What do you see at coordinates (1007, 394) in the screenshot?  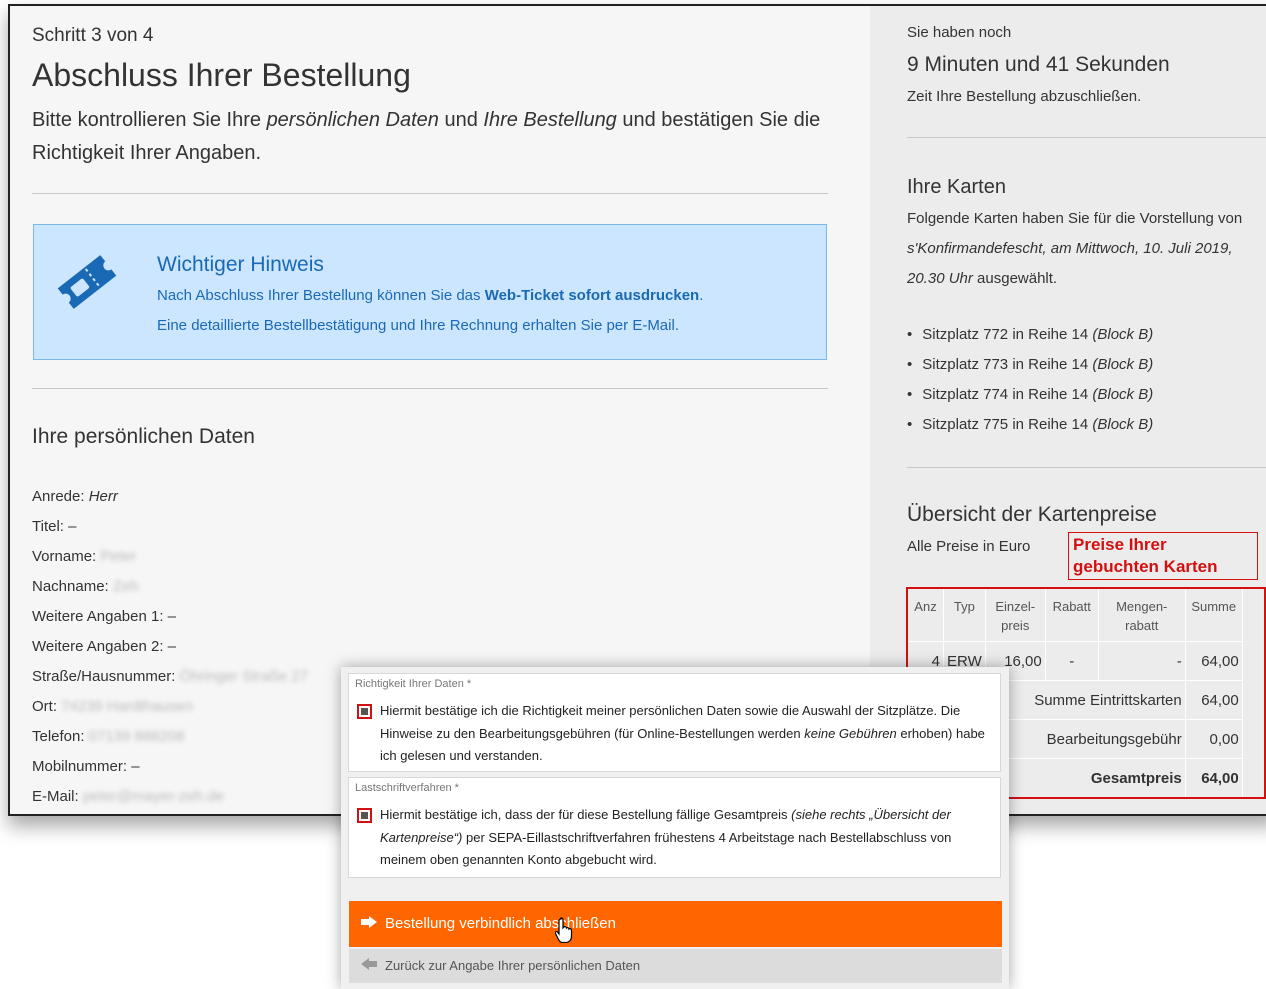 I see `seat-text: Sitzplatz 774 in Reihe 14` at bounding box center [1007, 394].